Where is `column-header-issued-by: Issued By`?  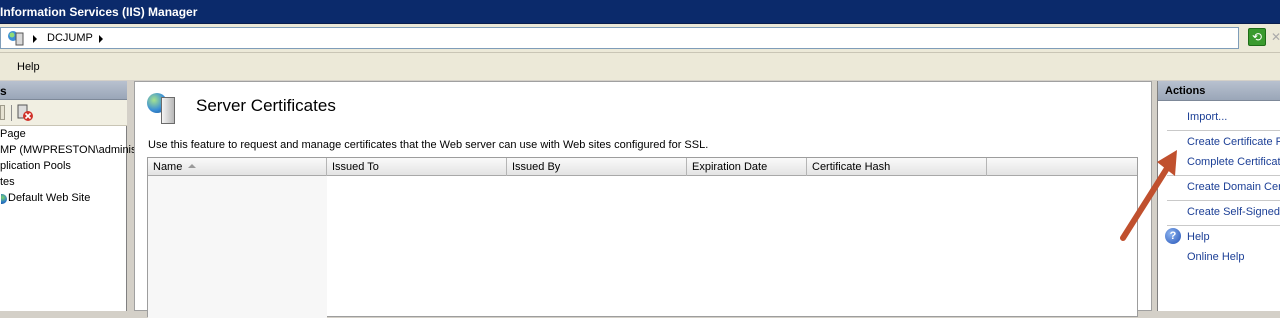 column-header-issued-by: Issued By is located at coordinates (597, 167).